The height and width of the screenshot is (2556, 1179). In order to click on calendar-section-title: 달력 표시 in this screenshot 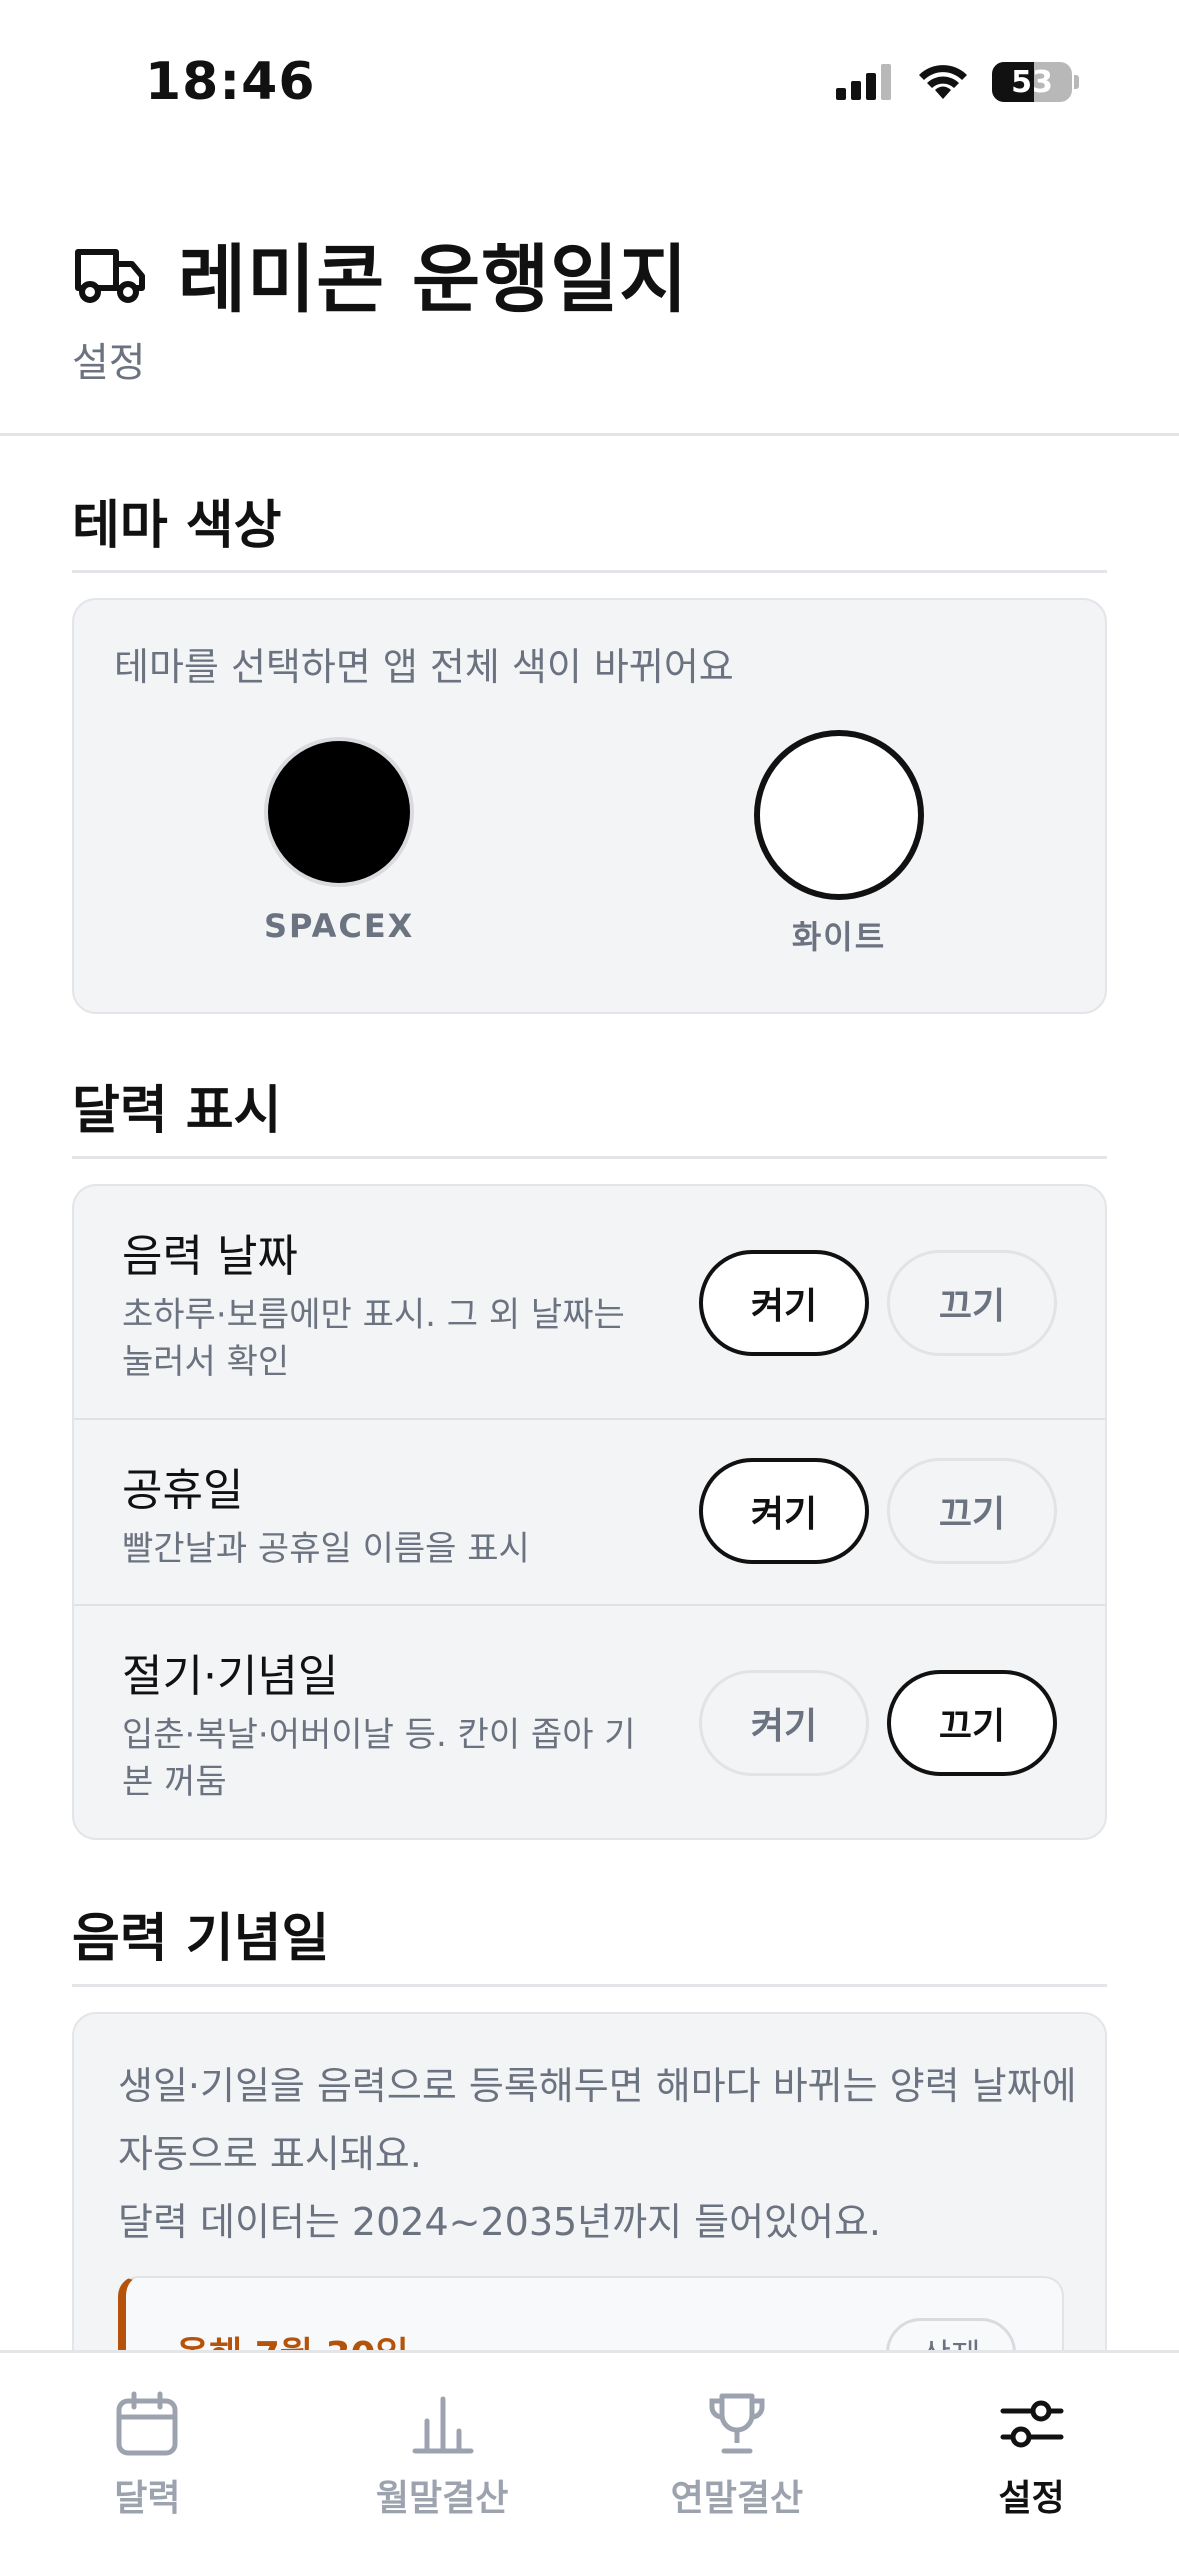, I will do `click(177, 1111)`.